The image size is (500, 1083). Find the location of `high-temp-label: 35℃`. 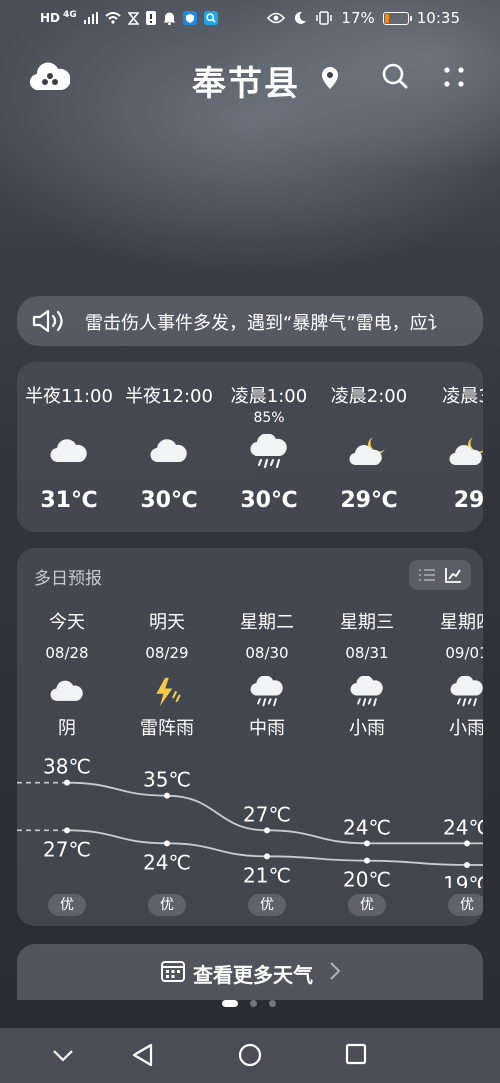

high-temp-label: 35℃ is located at coordinates (167, 780).